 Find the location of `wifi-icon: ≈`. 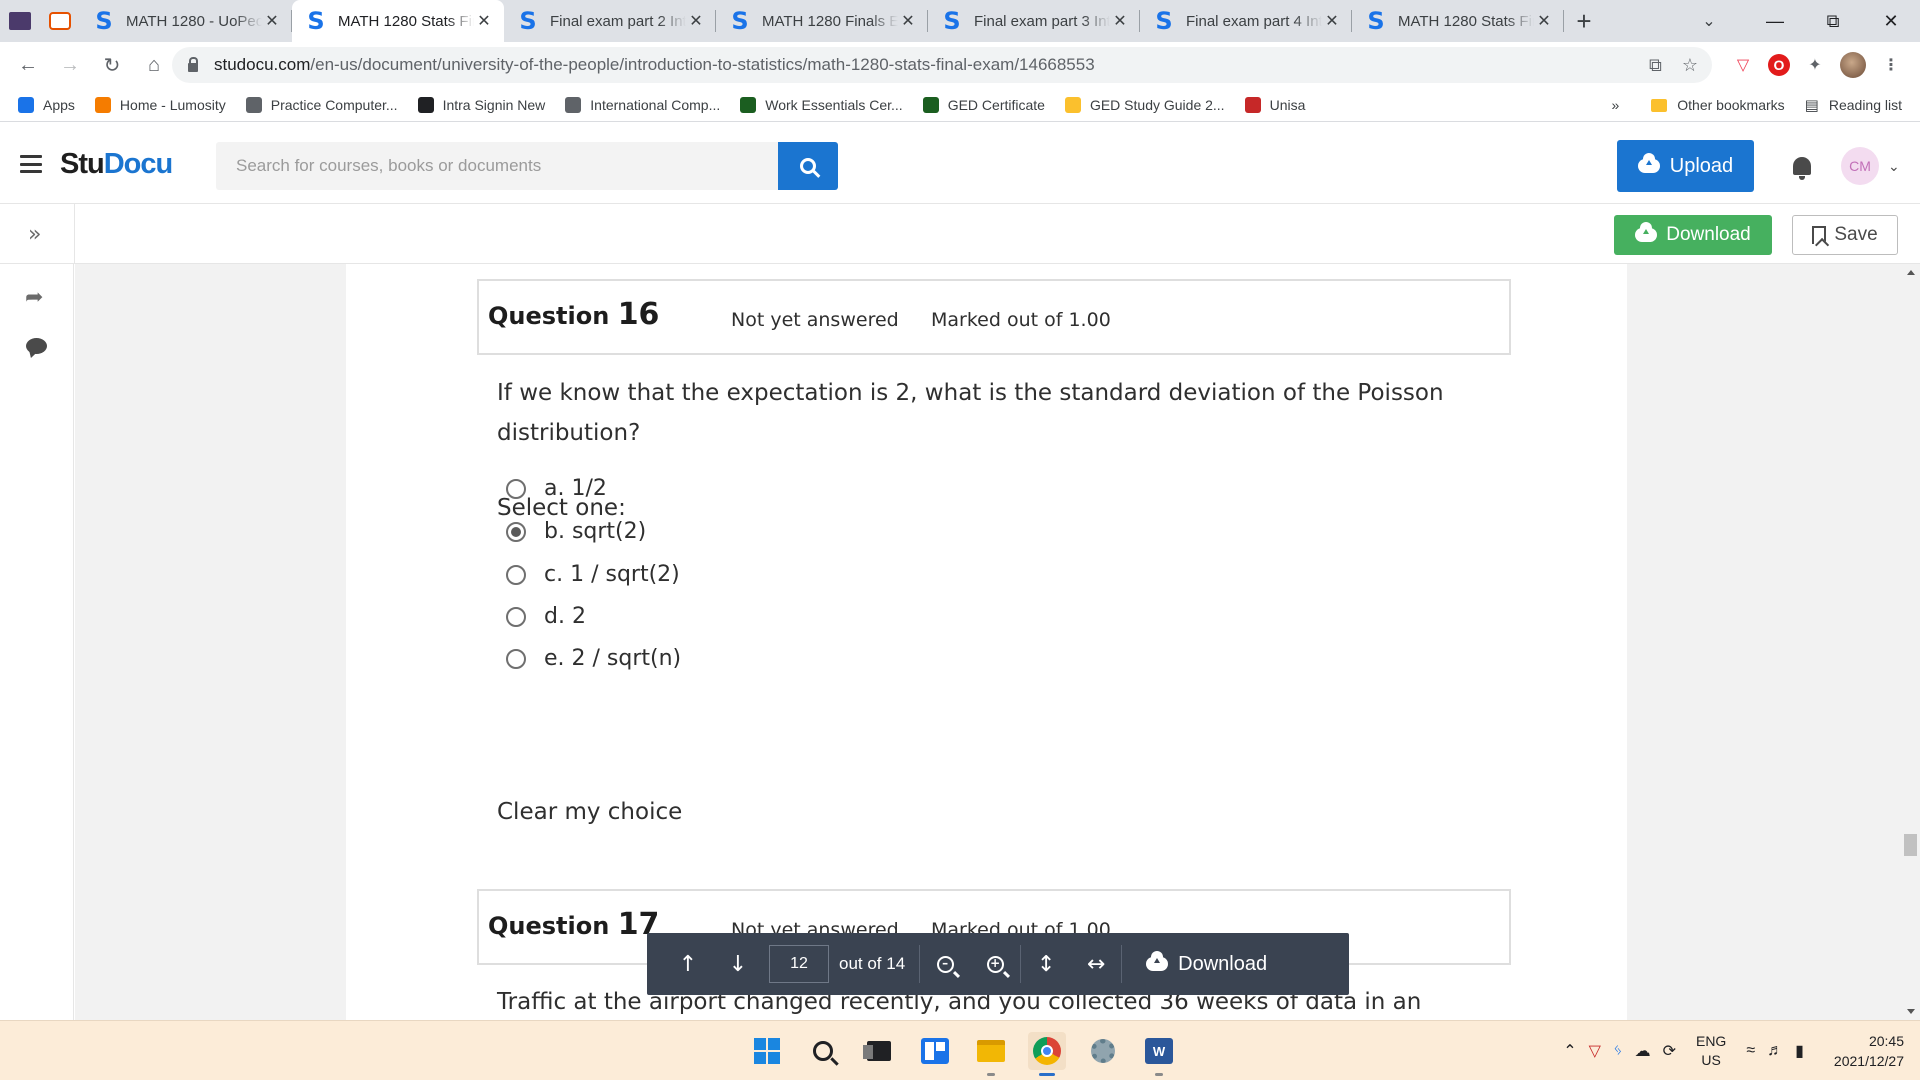

wifi-icon: ≈ is located at coordinates (1750, 1051).